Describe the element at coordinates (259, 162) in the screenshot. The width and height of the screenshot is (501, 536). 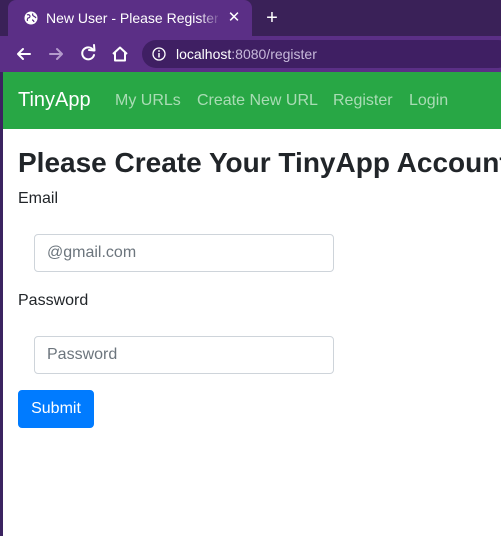
I see `page-title: Please Create Your TinyApp Account` at that location.